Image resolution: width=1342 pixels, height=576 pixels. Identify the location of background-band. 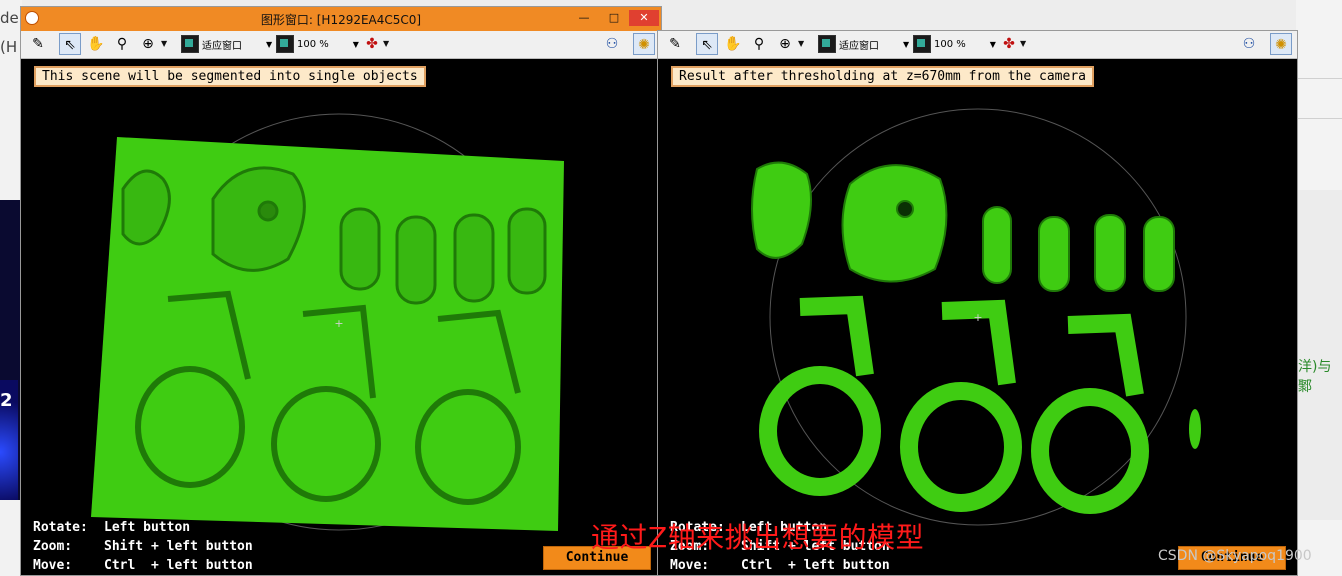
(1319, 355).